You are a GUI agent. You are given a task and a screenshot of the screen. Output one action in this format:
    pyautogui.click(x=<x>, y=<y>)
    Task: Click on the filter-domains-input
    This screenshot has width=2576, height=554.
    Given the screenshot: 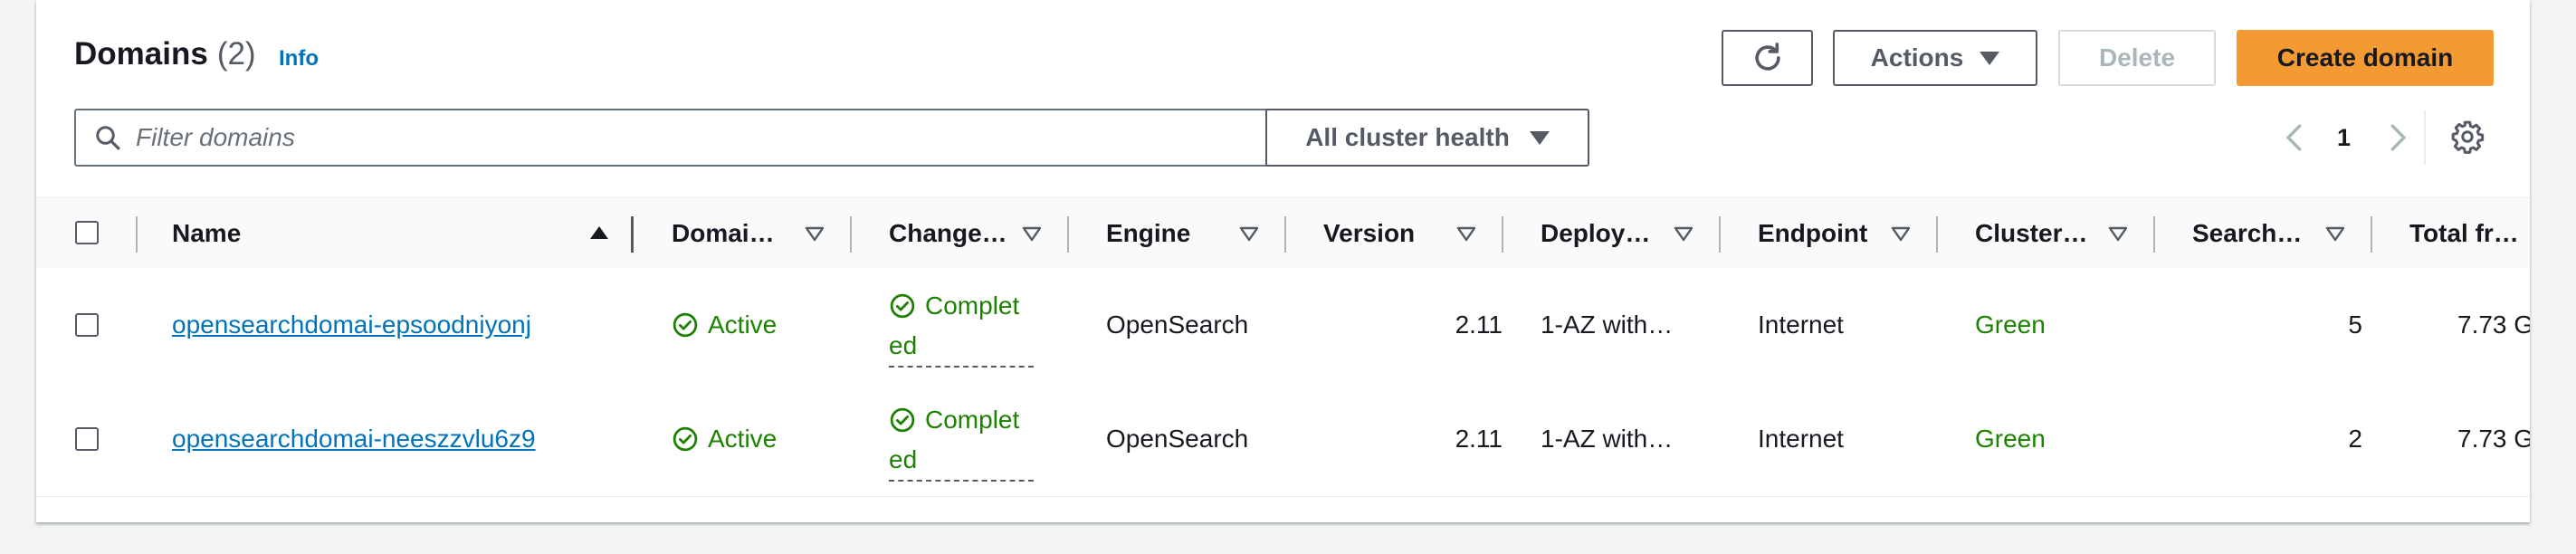 What is the action you would take?
    pyautogui.click(x=706, y=137)
    